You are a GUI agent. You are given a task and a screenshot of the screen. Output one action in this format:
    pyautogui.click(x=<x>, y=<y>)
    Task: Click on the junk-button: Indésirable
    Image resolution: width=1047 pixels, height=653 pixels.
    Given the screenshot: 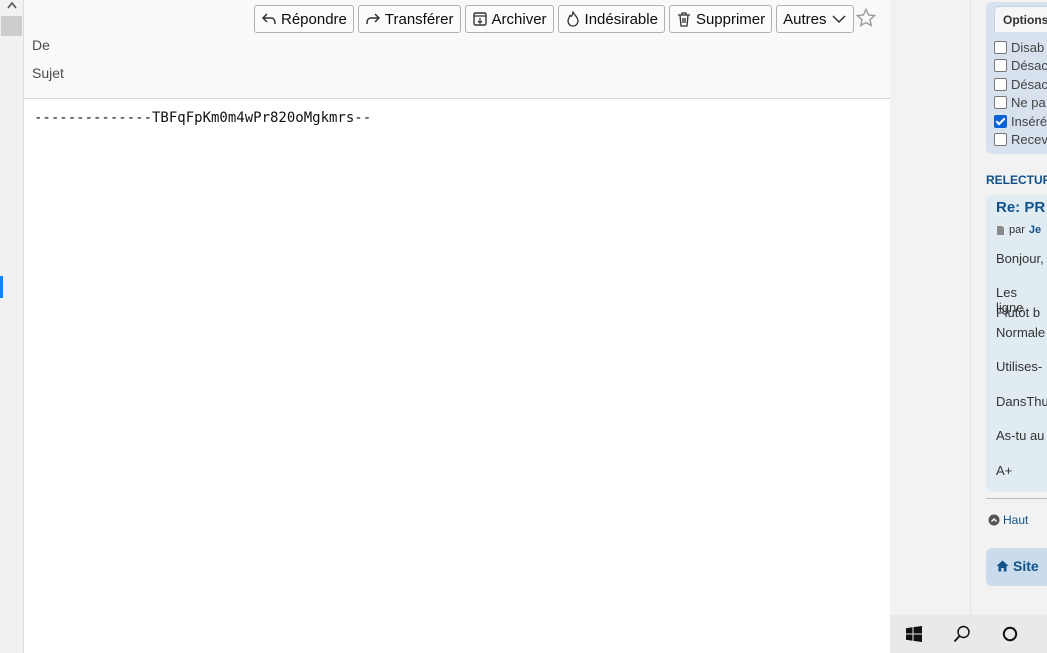 What is the action you would take?
    pyautogui.click(x=611, y=19)
    